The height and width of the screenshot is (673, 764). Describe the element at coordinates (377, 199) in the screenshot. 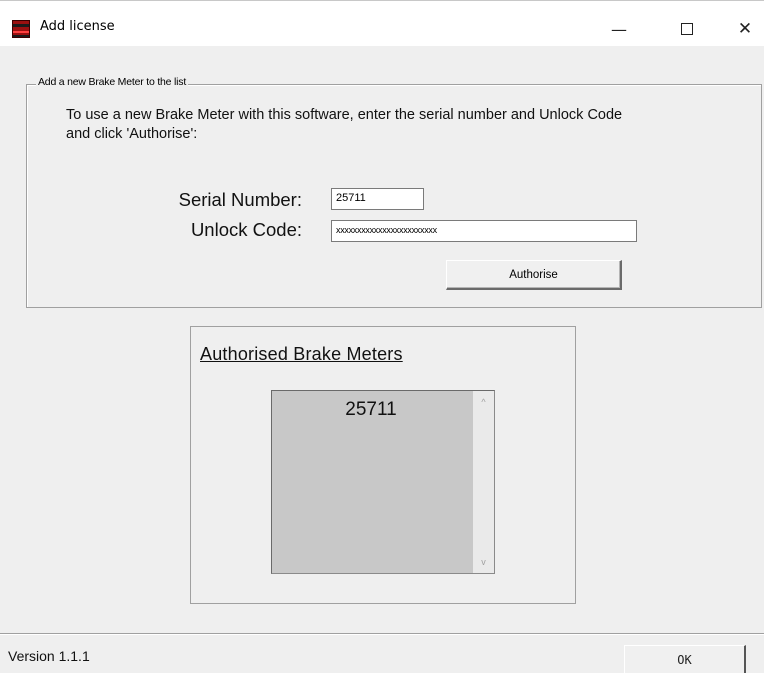

I see `serial-number-input: 25711` at that location.